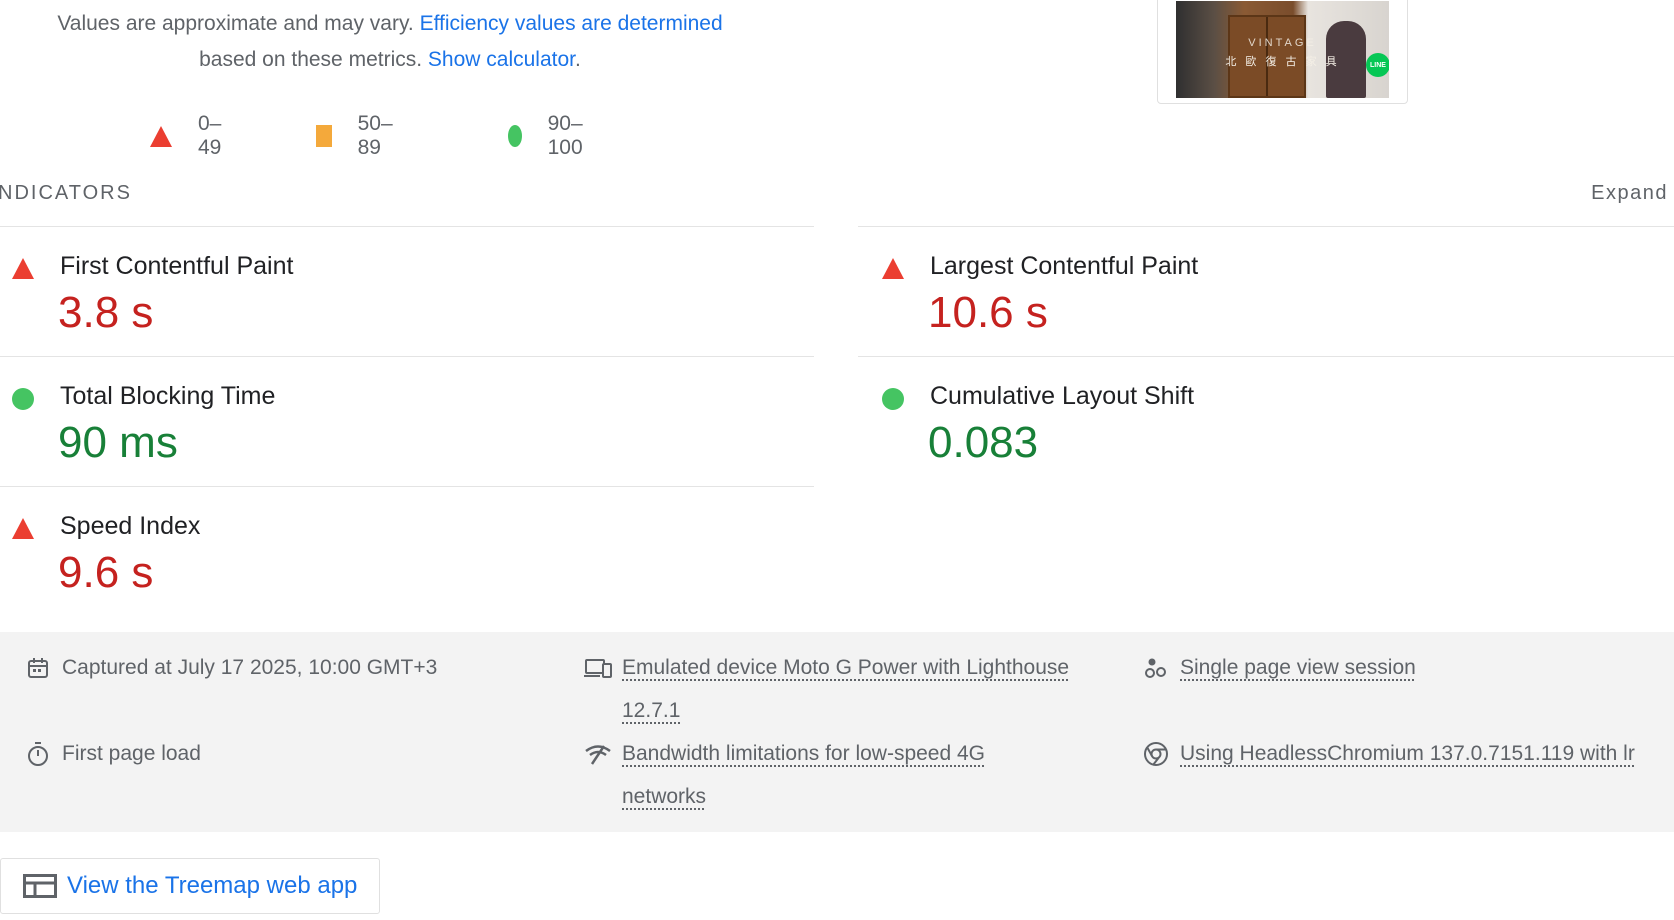 The width and height of the screenshot is (1674, 920). What do you see at coordinates (66, 193) in the screenshot?
I see `section-heading: NDICATORS` at bounding box center [66, 193].